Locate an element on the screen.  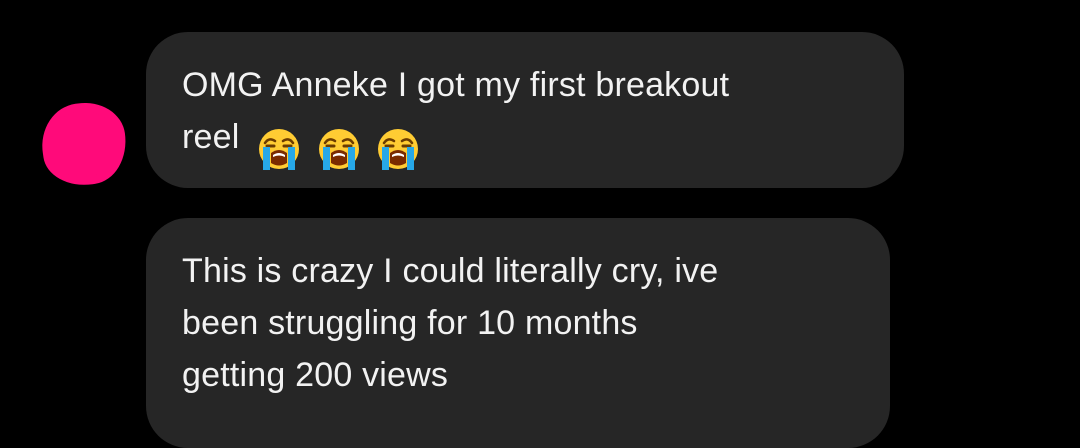
message-text-line: getting 200 views is located at coordinates (315, 375).